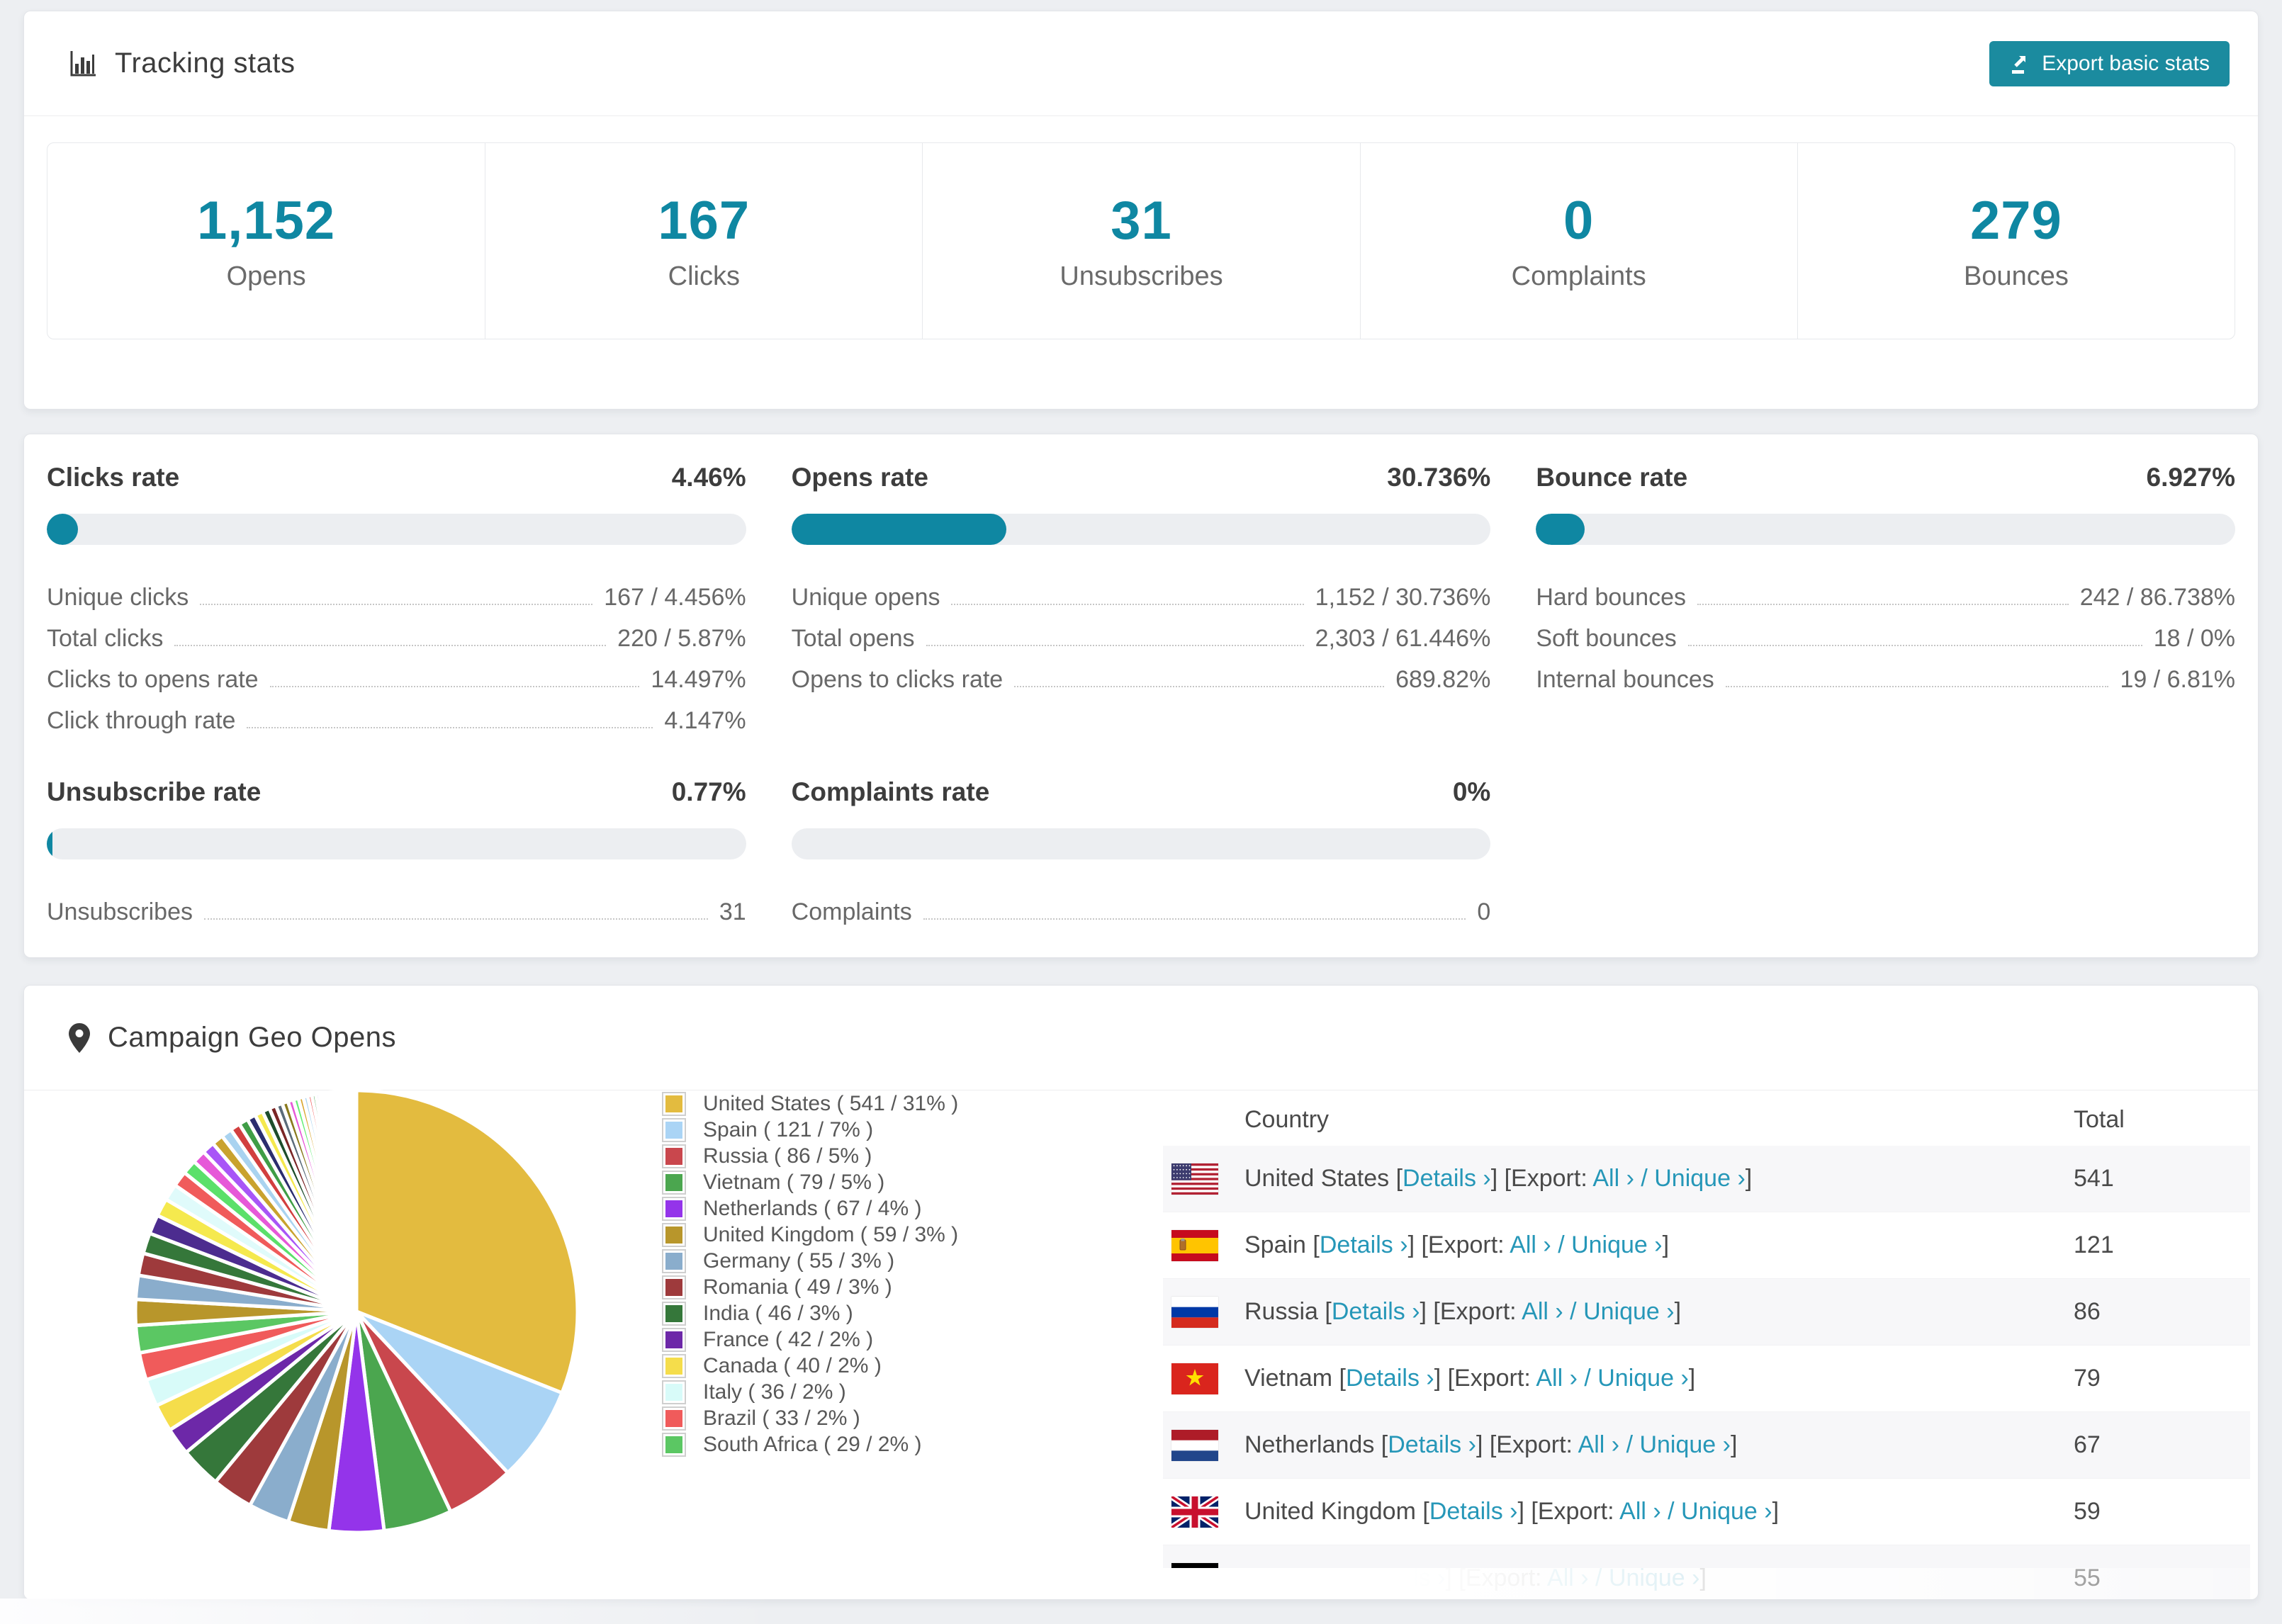  Describe the element at coordinates (1403, 638) in the screenshot. I see `stat-value: 2,303 / 61.446%` at that location.